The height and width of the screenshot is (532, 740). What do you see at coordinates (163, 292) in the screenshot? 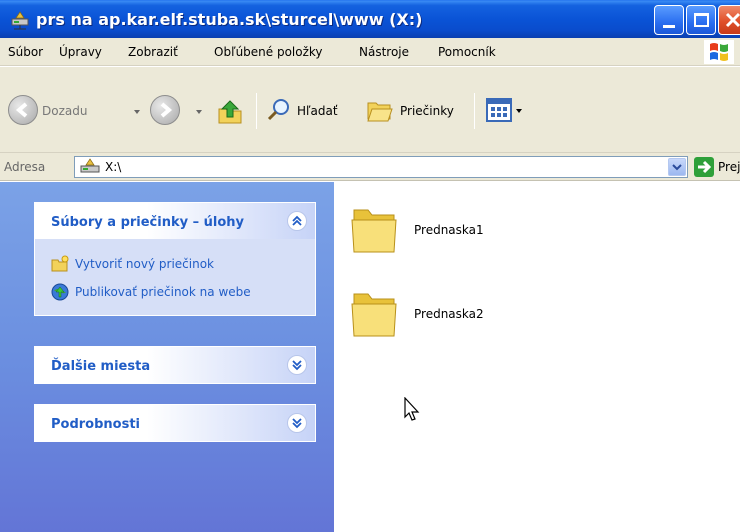
I see `publish-web-link: Publikovať priečinok na webe` at bounding box center [163, 292].